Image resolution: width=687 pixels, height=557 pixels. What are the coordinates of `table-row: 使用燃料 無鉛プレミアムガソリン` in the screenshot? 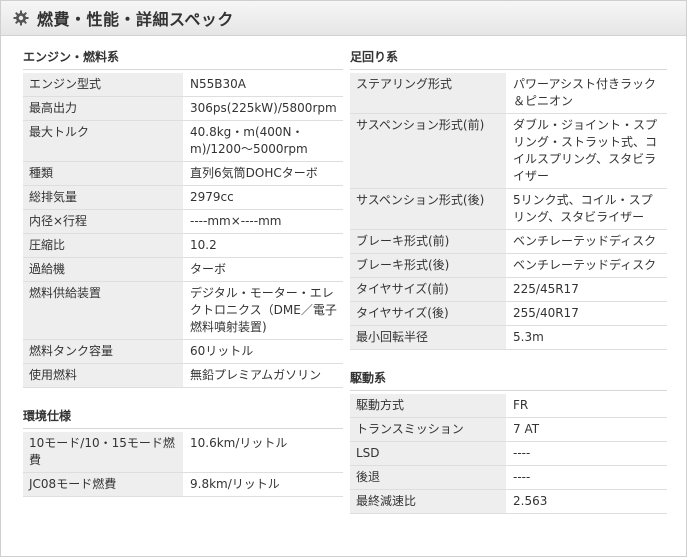 It's located at (183, 375).